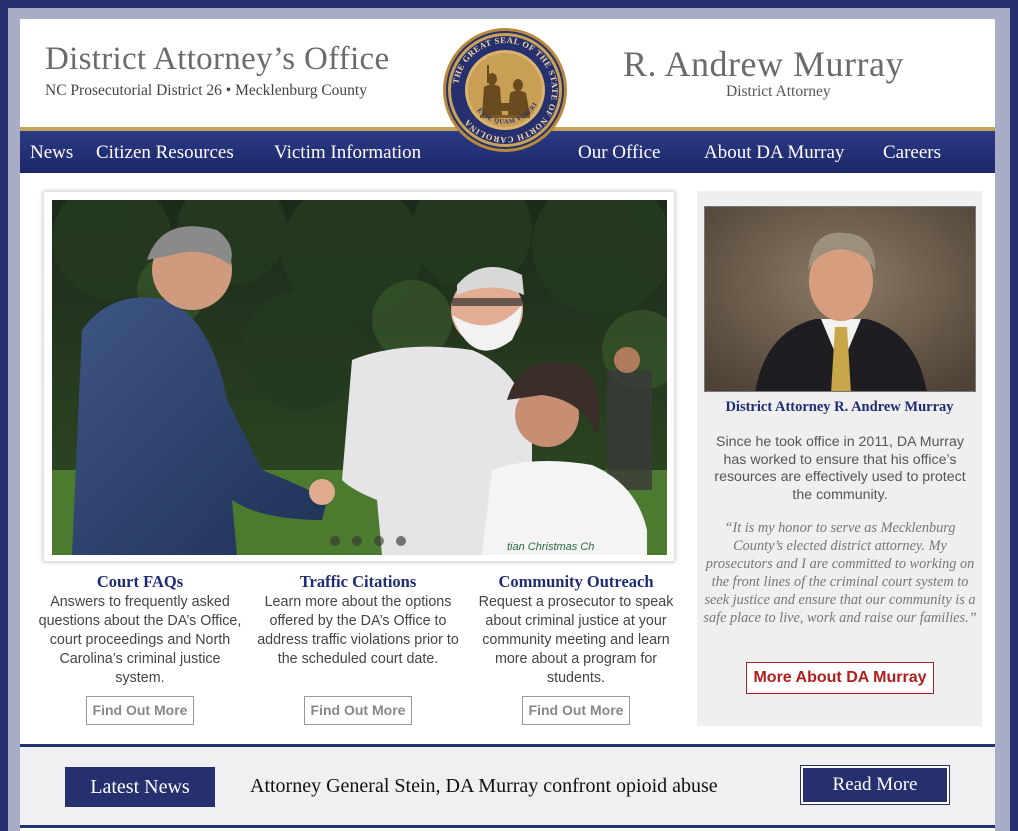  I want to click on slide-dot-active, so click(401, 541).